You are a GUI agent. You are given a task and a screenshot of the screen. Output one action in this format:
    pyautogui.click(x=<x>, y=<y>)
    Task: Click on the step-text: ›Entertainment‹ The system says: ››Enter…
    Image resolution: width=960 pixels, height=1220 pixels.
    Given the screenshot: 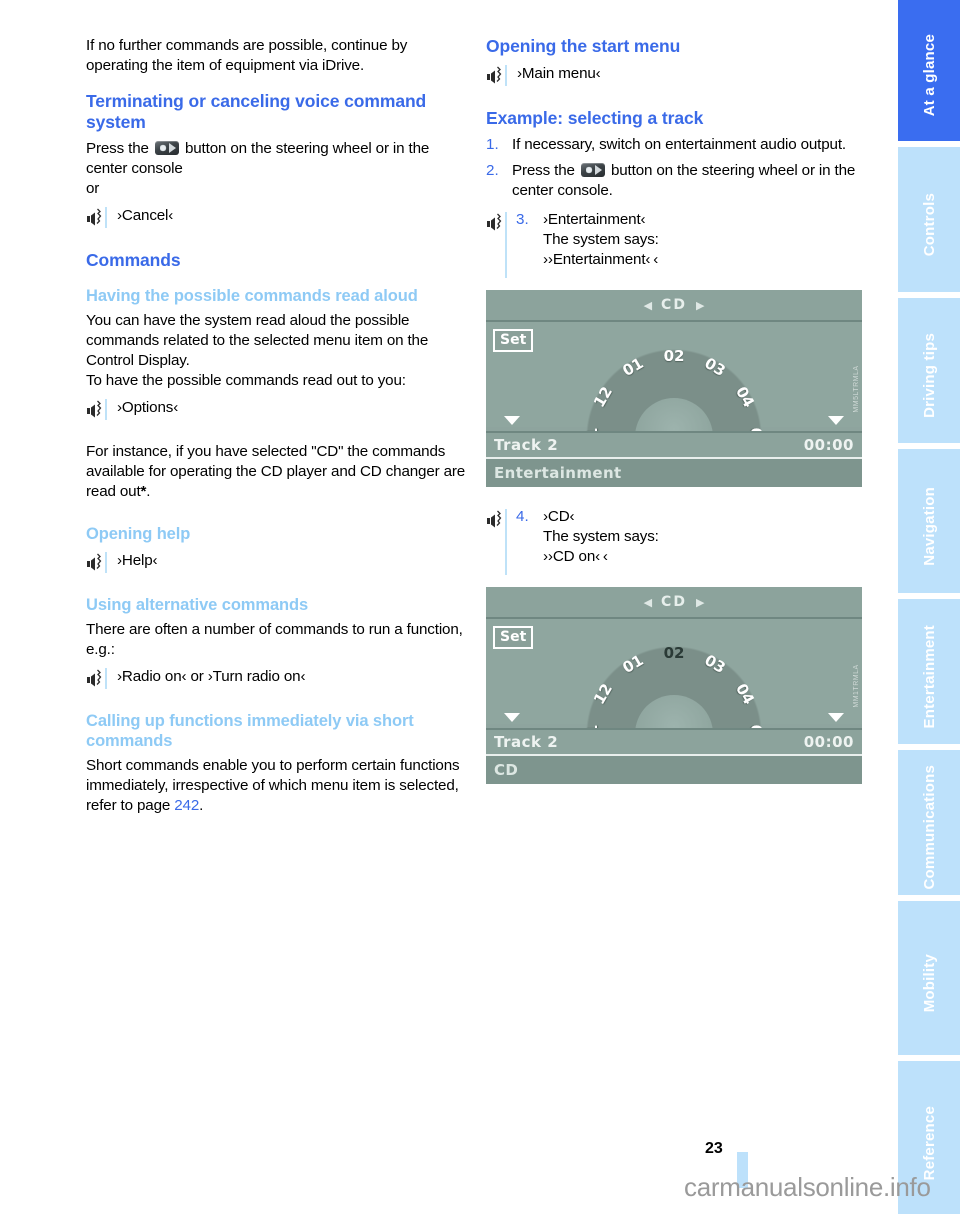 What is the action you would take?
    pyautogui.click(x=704, y=240)
    